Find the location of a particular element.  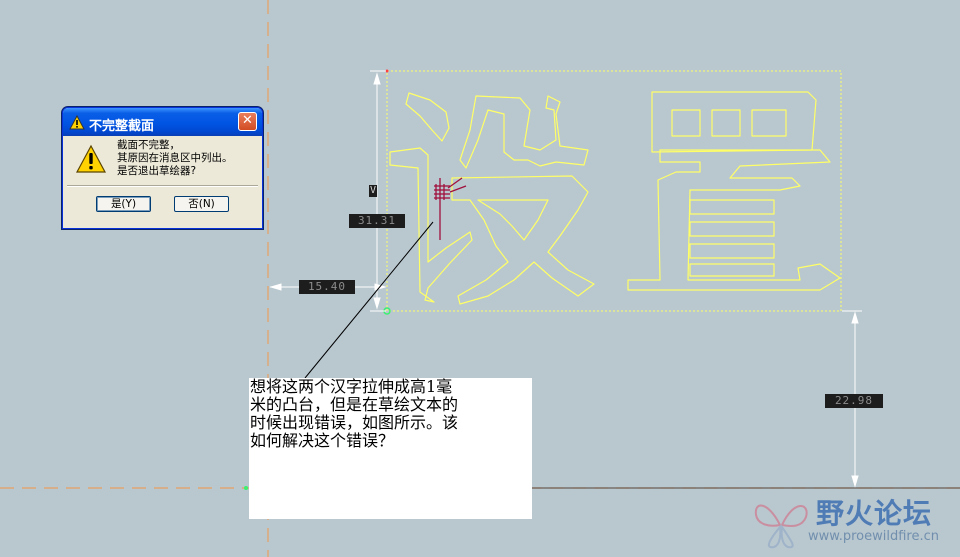

message-line: 其原因在消息区中列出。 is located at coordinates (175, 158).